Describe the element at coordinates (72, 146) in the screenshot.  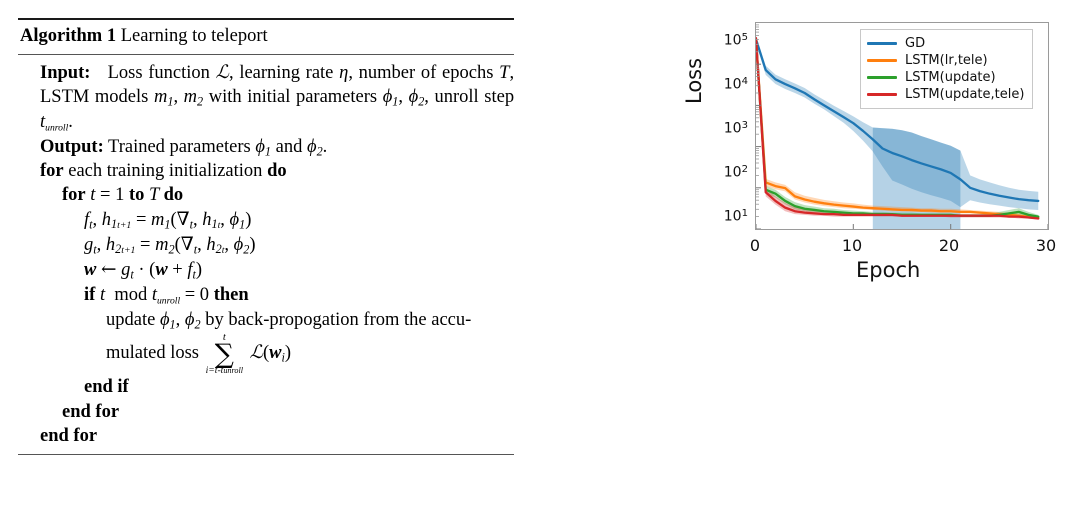
I see `output-label: Output:` at that location.